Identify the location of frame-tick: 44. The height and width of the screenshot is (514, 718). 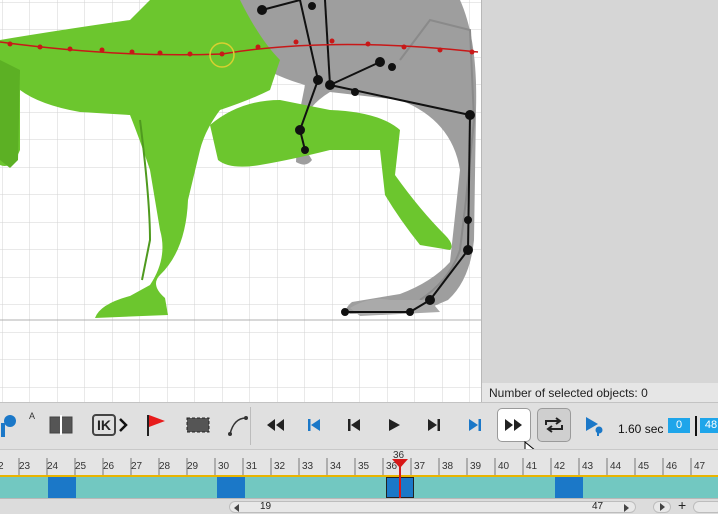
(616, 466).